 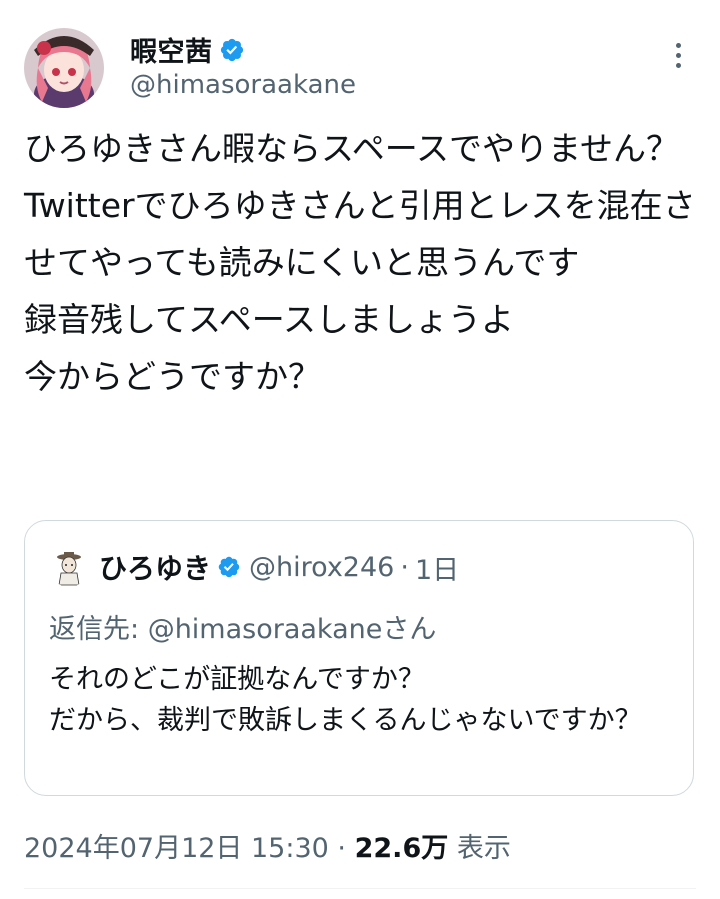 What do you see at coordinates (171, 49) in the screenshot?
I see `author-display-name: 暇空茜` at bounding box center [171, 49].